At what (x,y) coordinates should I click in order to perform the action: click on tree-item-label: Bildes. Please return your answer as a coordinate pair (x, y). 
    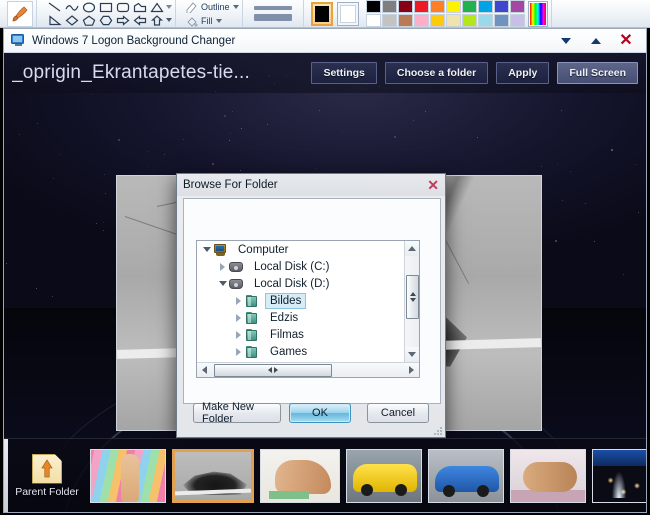
    Looking at the image, I should click on (286, 300).